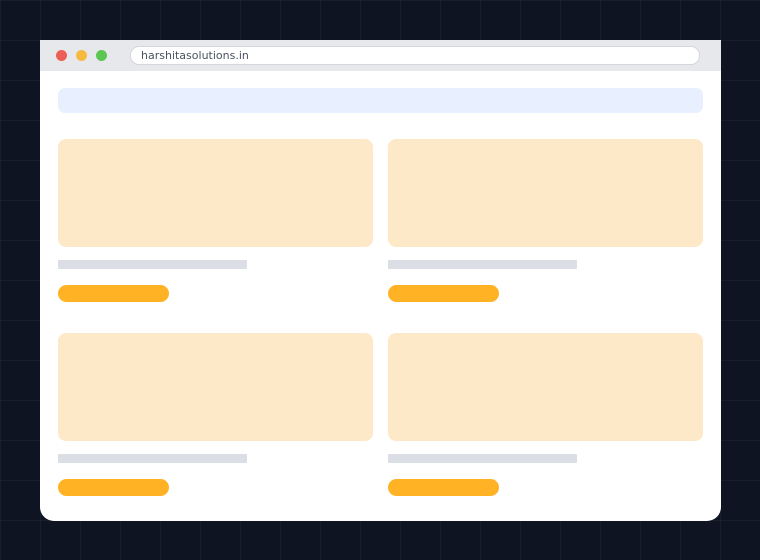 The width and height of the screenshot is (760, 560). I want to click on minimize-window-button, so click(81, 55).